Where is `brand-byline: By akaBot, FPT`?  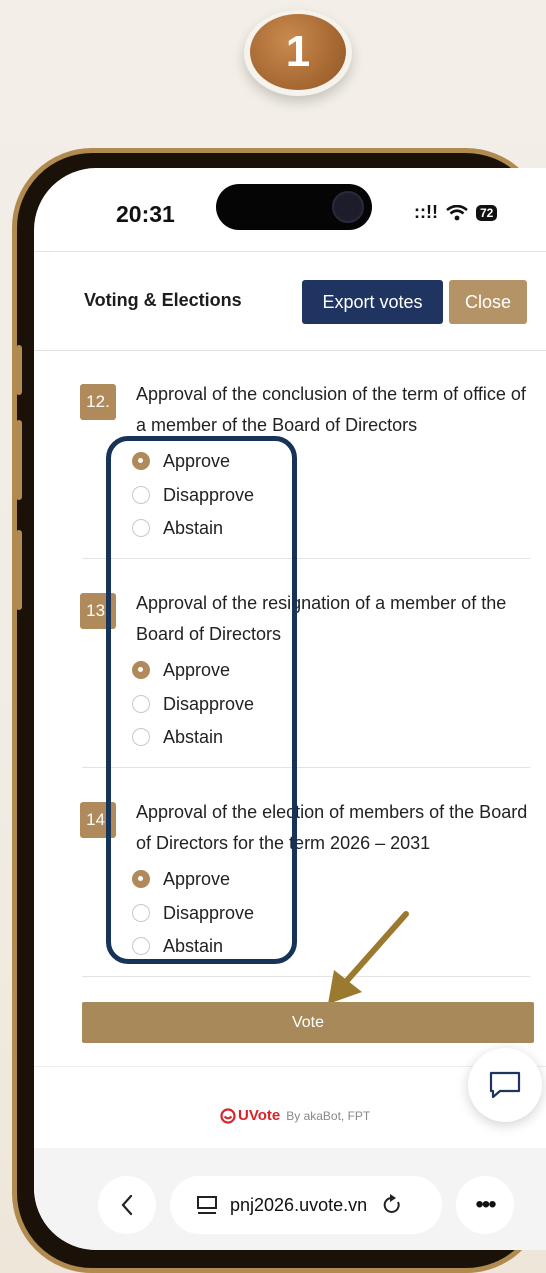
brand-byline: By akaBot, FPT is located at coordinates (328, 1115).